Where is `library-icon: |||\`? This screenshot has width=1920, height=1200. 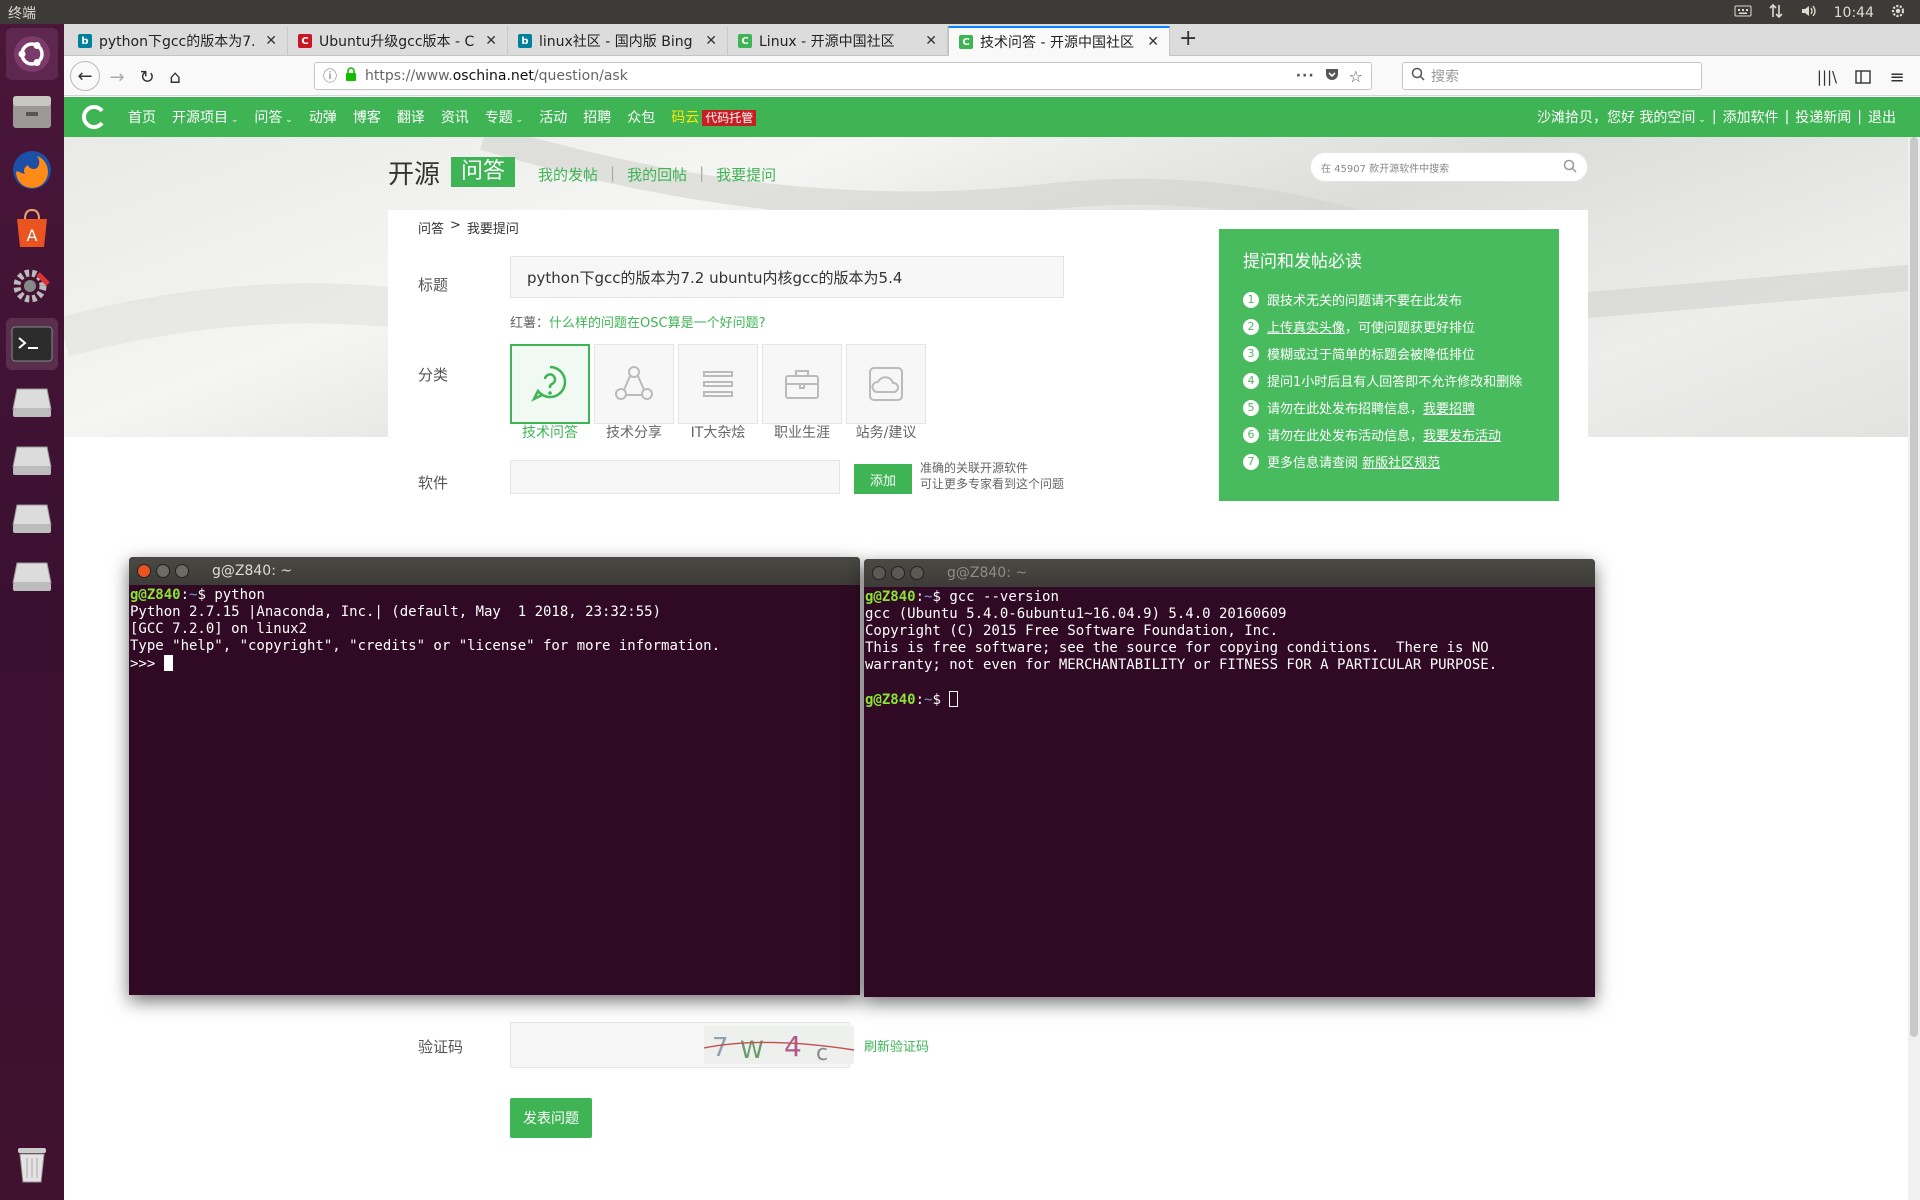 library-icon: |||\ is located at coordinates (1827, 77).